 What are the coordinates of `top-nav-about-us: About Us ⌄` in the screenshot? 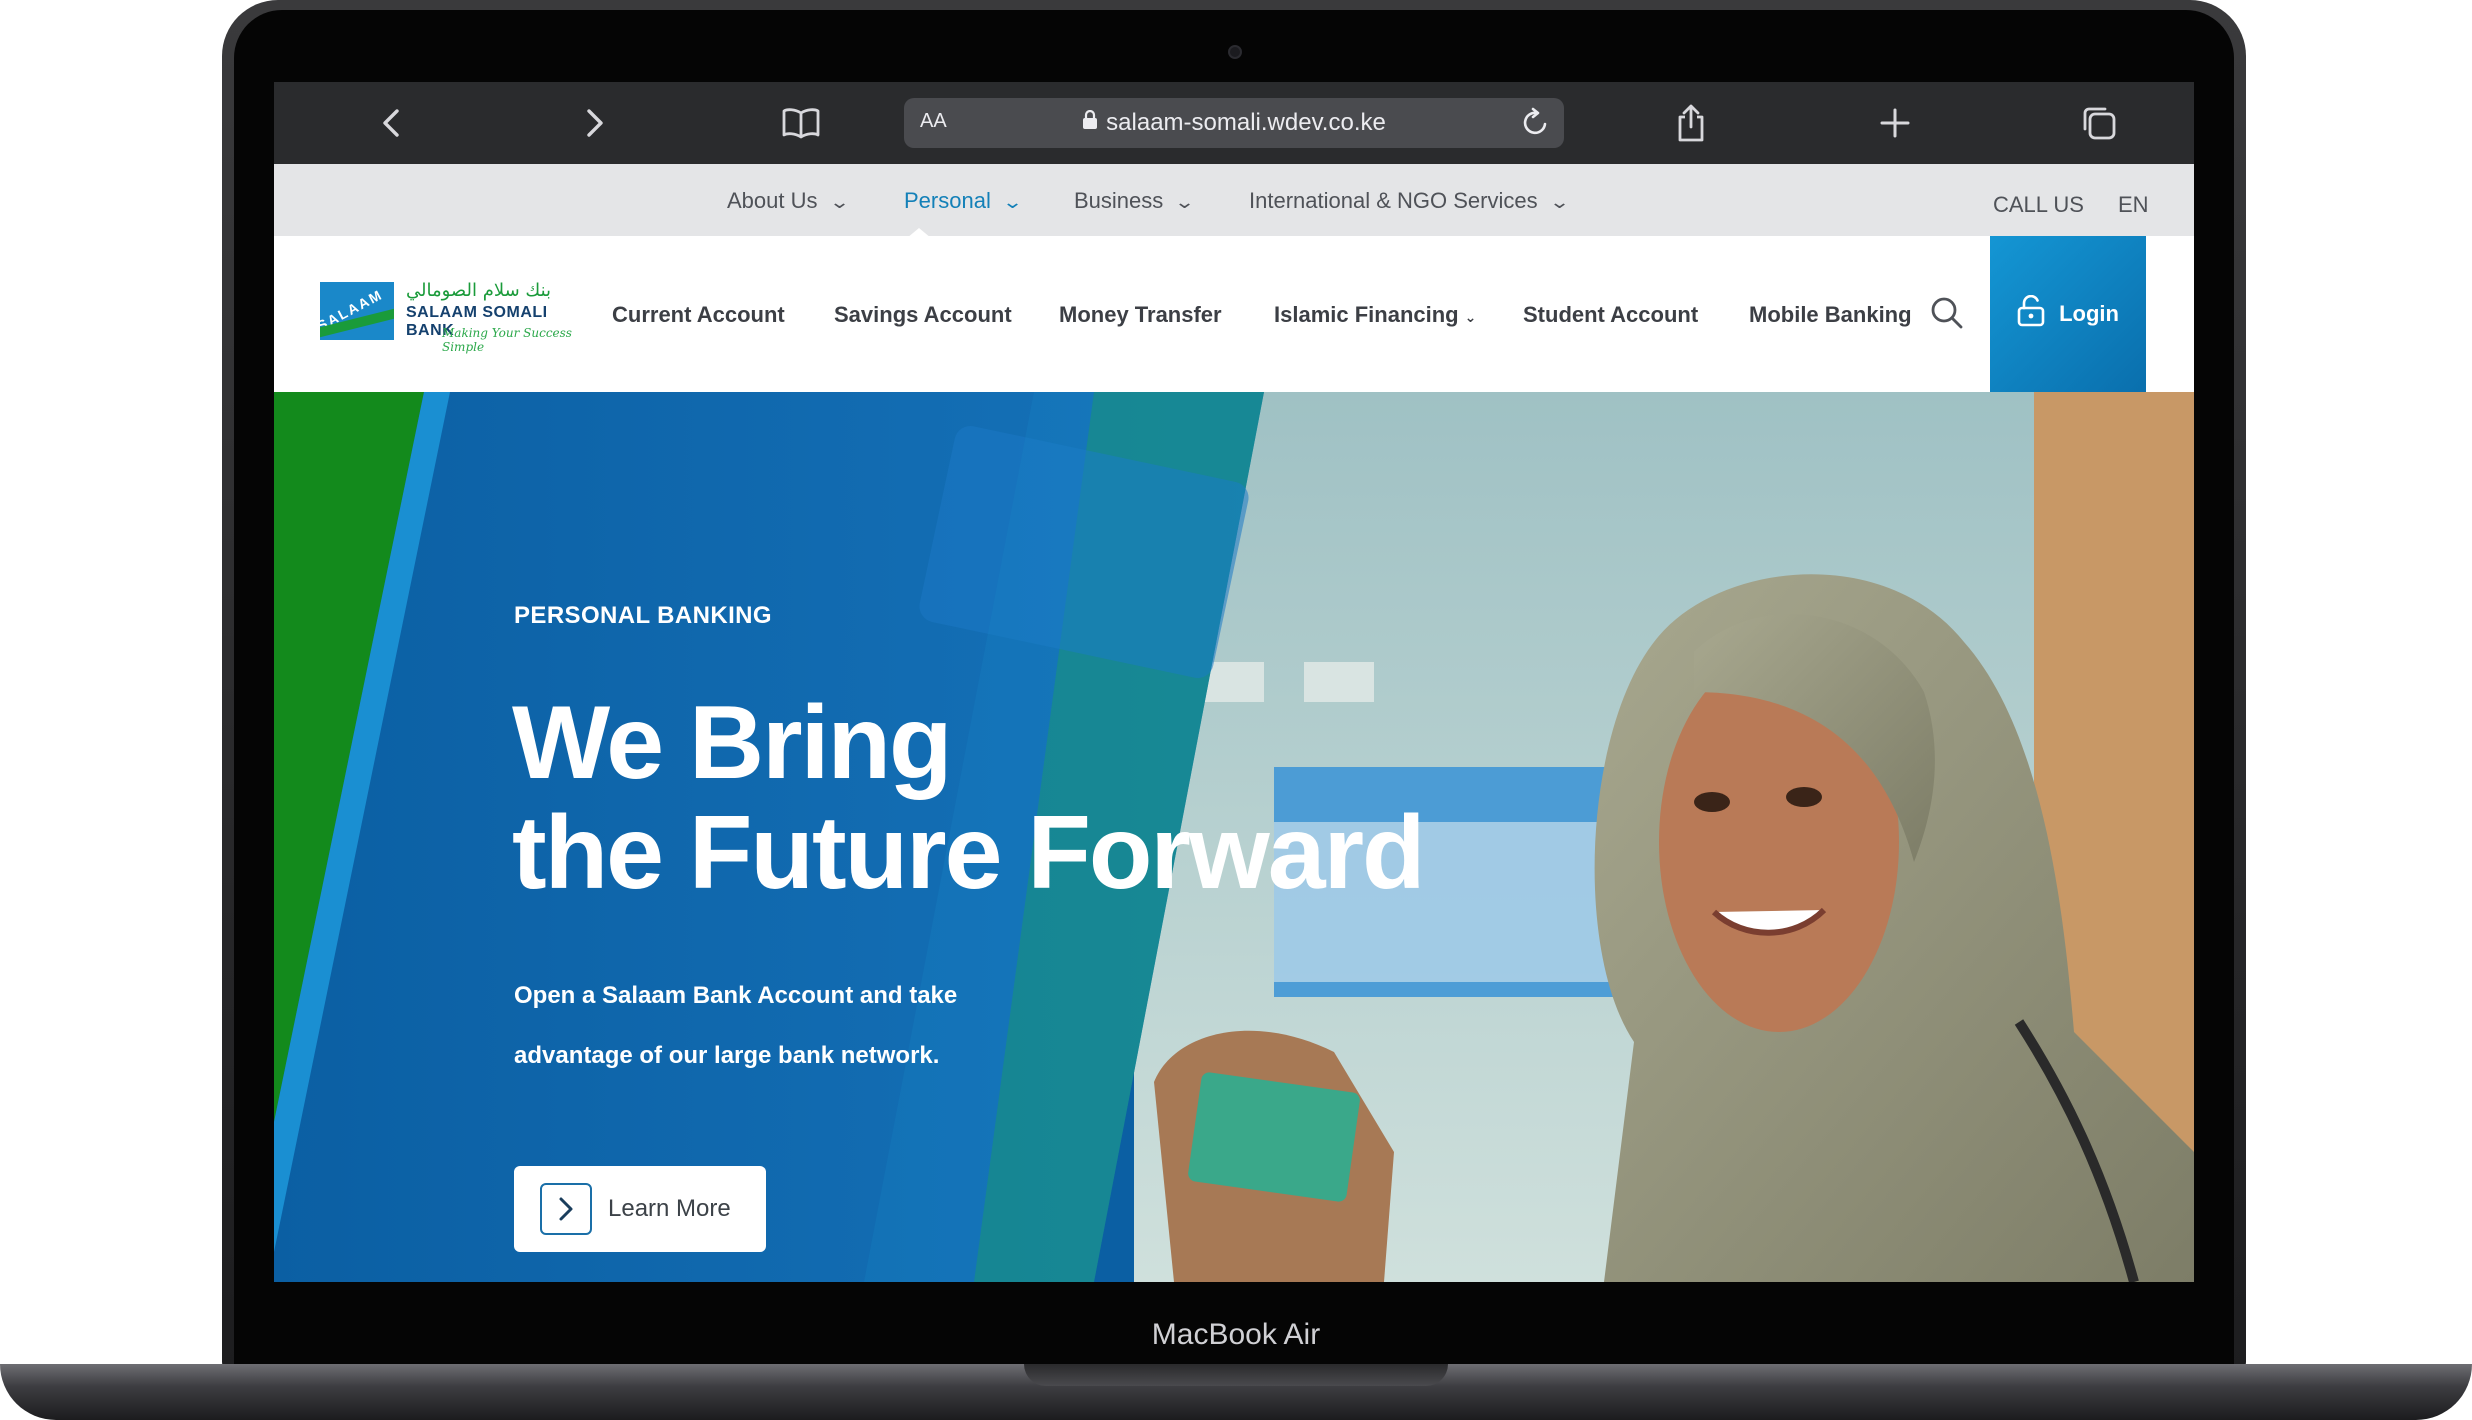 It's located at (788, 201).